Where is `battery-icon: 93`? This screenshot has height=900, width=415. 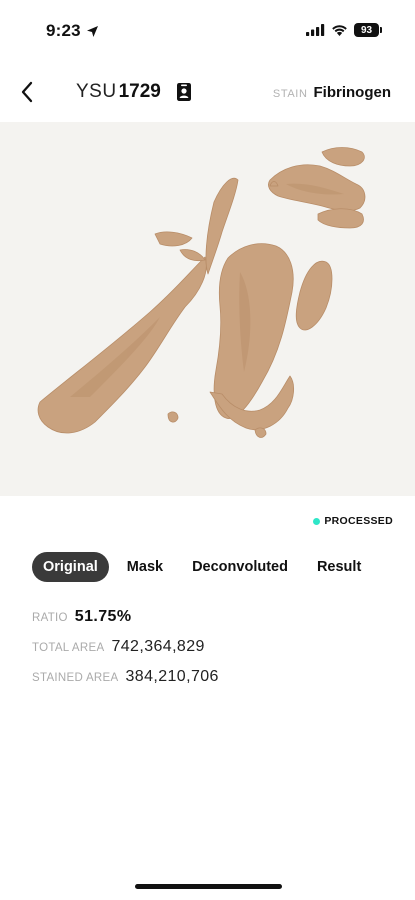
battery-icon: 93 is located at coordinates (368, 30).